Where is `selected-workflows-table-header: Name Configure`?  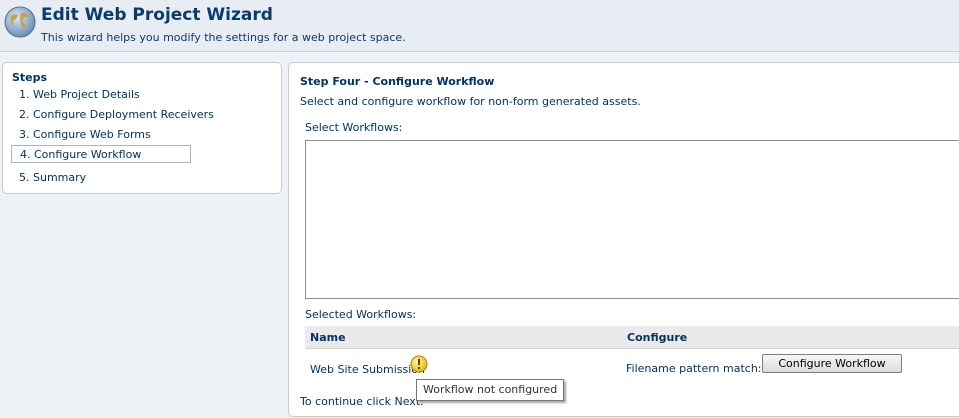
selected-workflows-table-header: Name Configure is located at coordinates (632, 337).